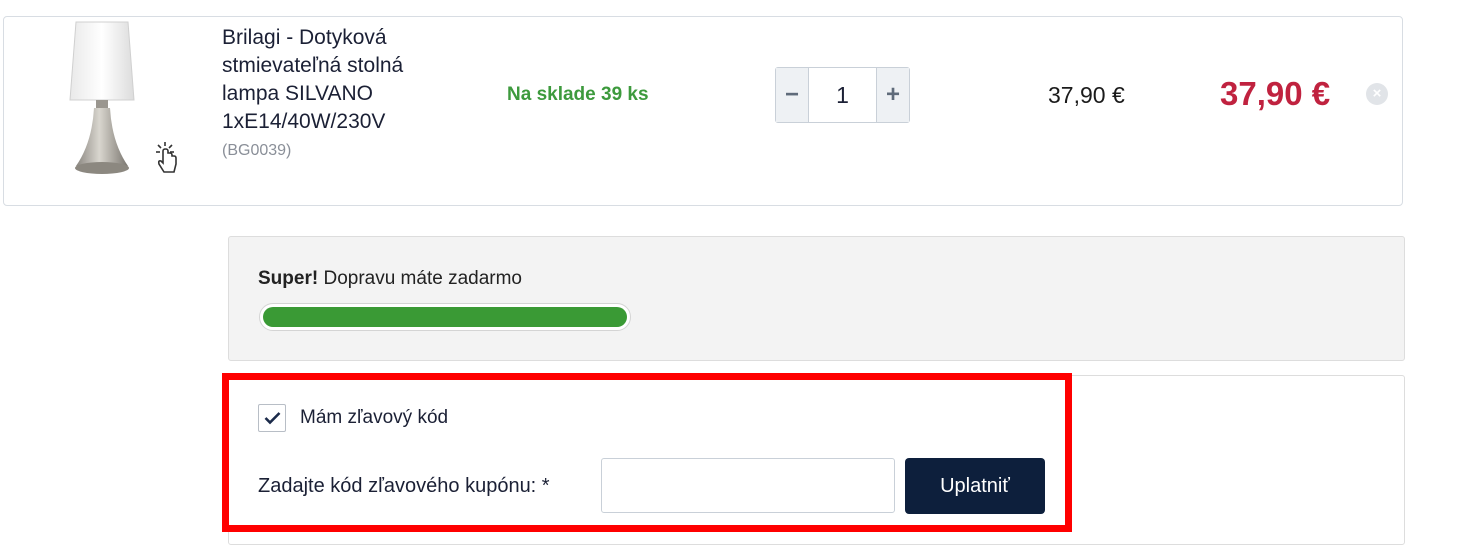  What do you see at coordinates (102, 98) in the screenshot?
I see `lamp-product-image` at bounding box center [102, 98].